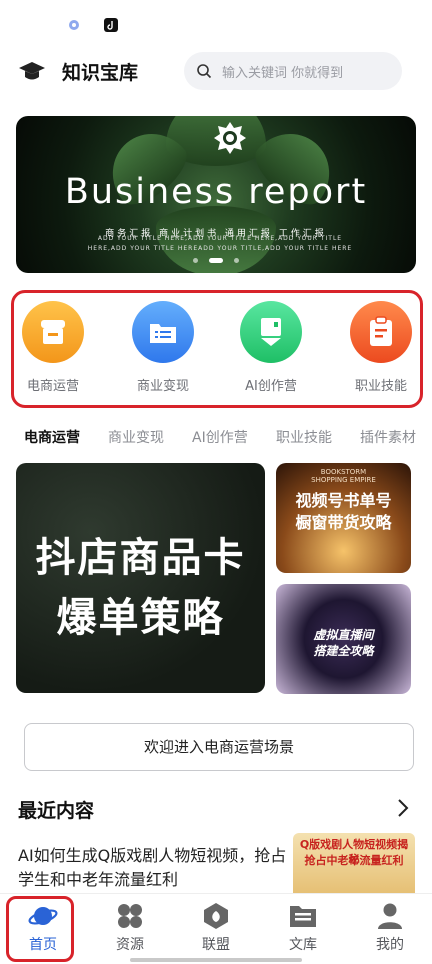 The image size is (432, 964). I want to click on clipboard-icon, so click(381, 331).